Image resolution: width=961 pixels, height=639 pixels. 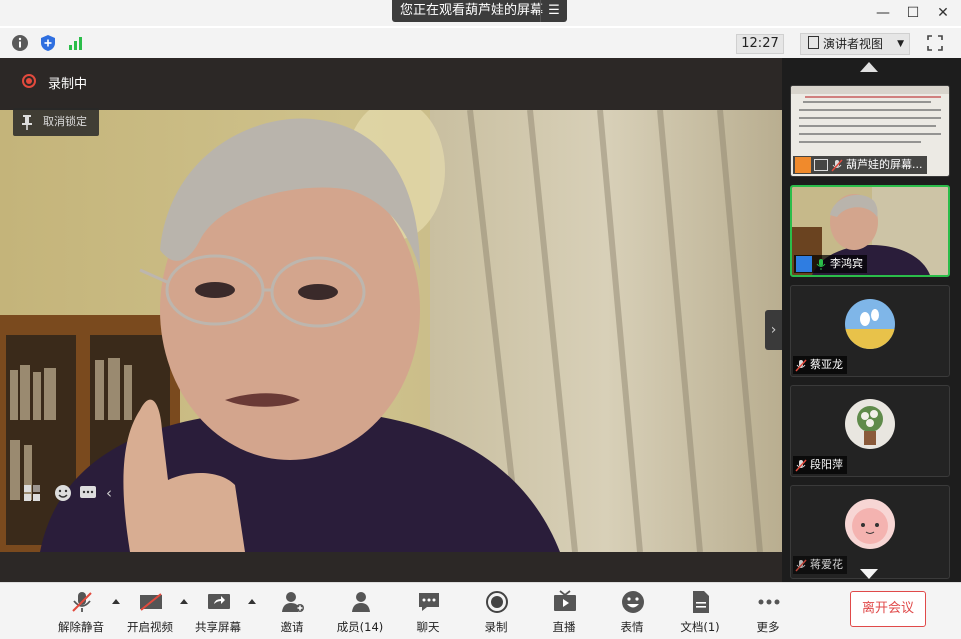 I want to click on share-options-caret-icon, so click(x=252, y=601).